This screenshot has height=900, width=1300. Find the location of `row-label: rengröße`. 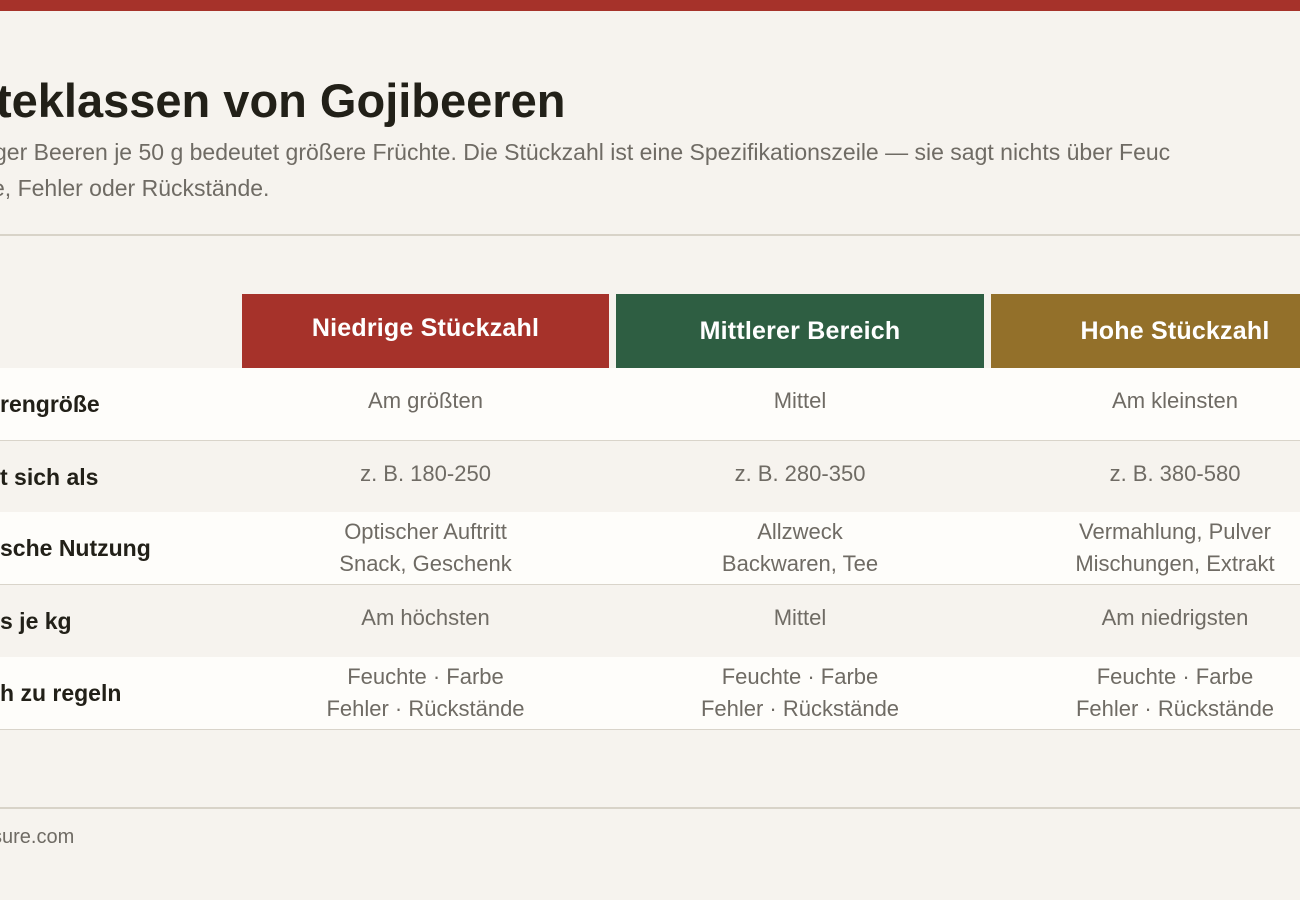

row-label: rengröße is located at coordinates (50, 403).